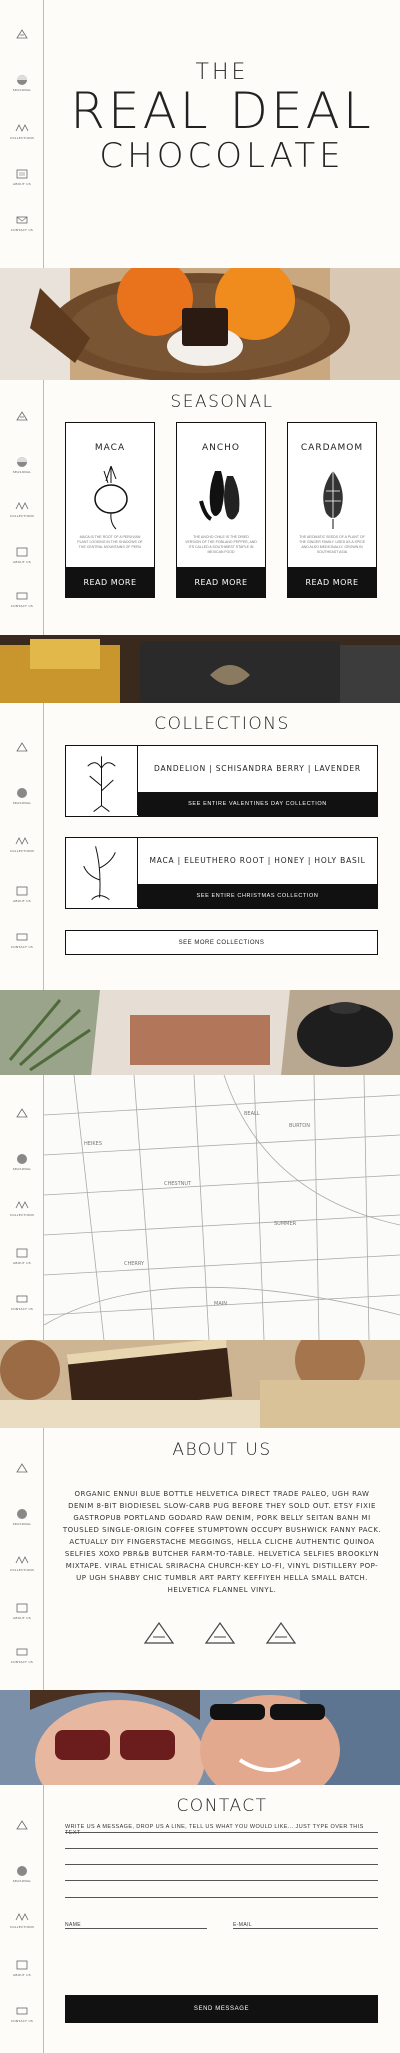  I want to click on card-name: MACA, so click(110, 448).